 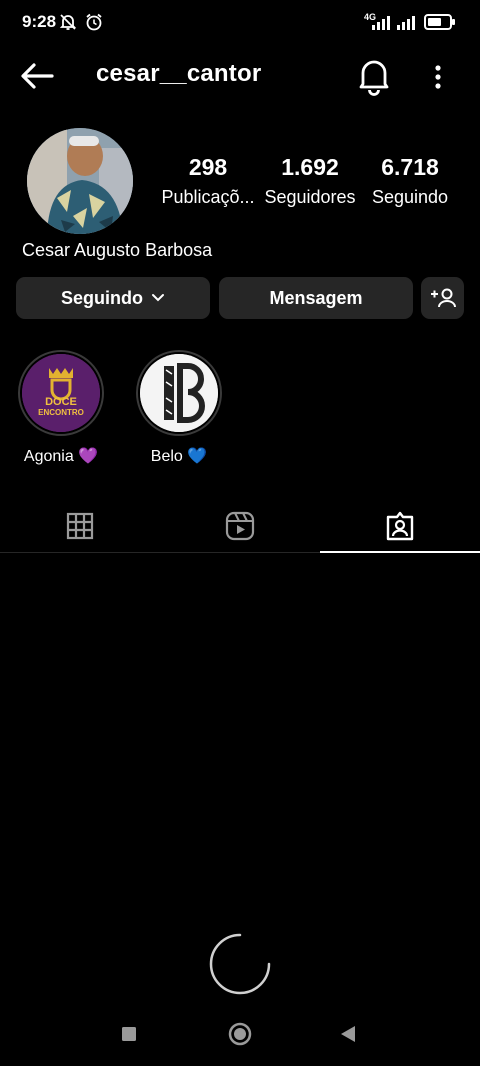 I want to click on following-button: Seguindo, so click(x=113, y=298).